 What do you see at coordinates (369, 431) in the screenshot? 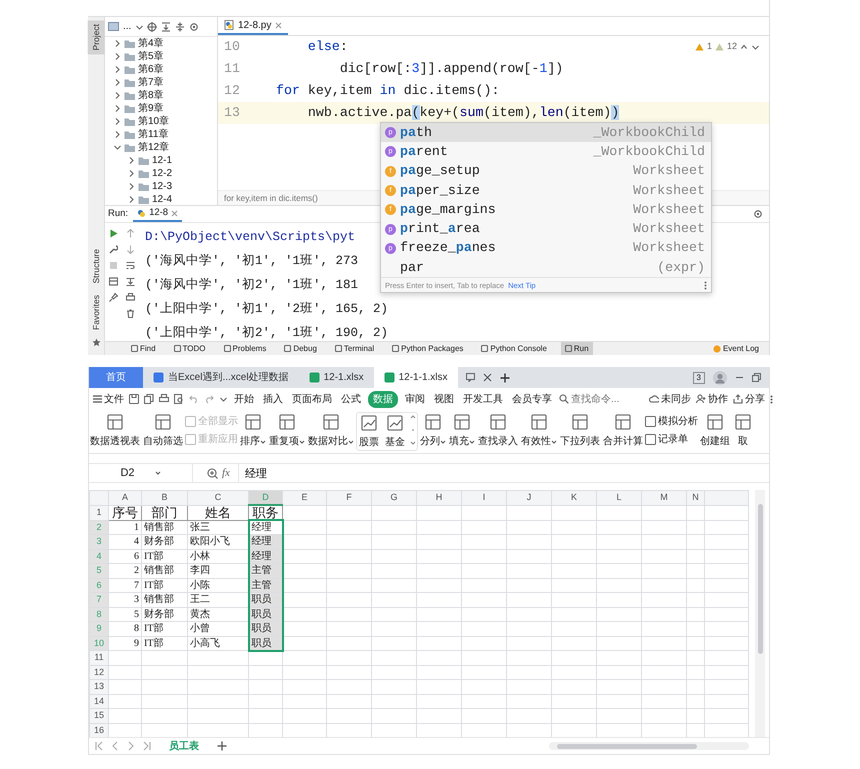
I see `gallery-item: 股票` at bounding box center [369, 431].